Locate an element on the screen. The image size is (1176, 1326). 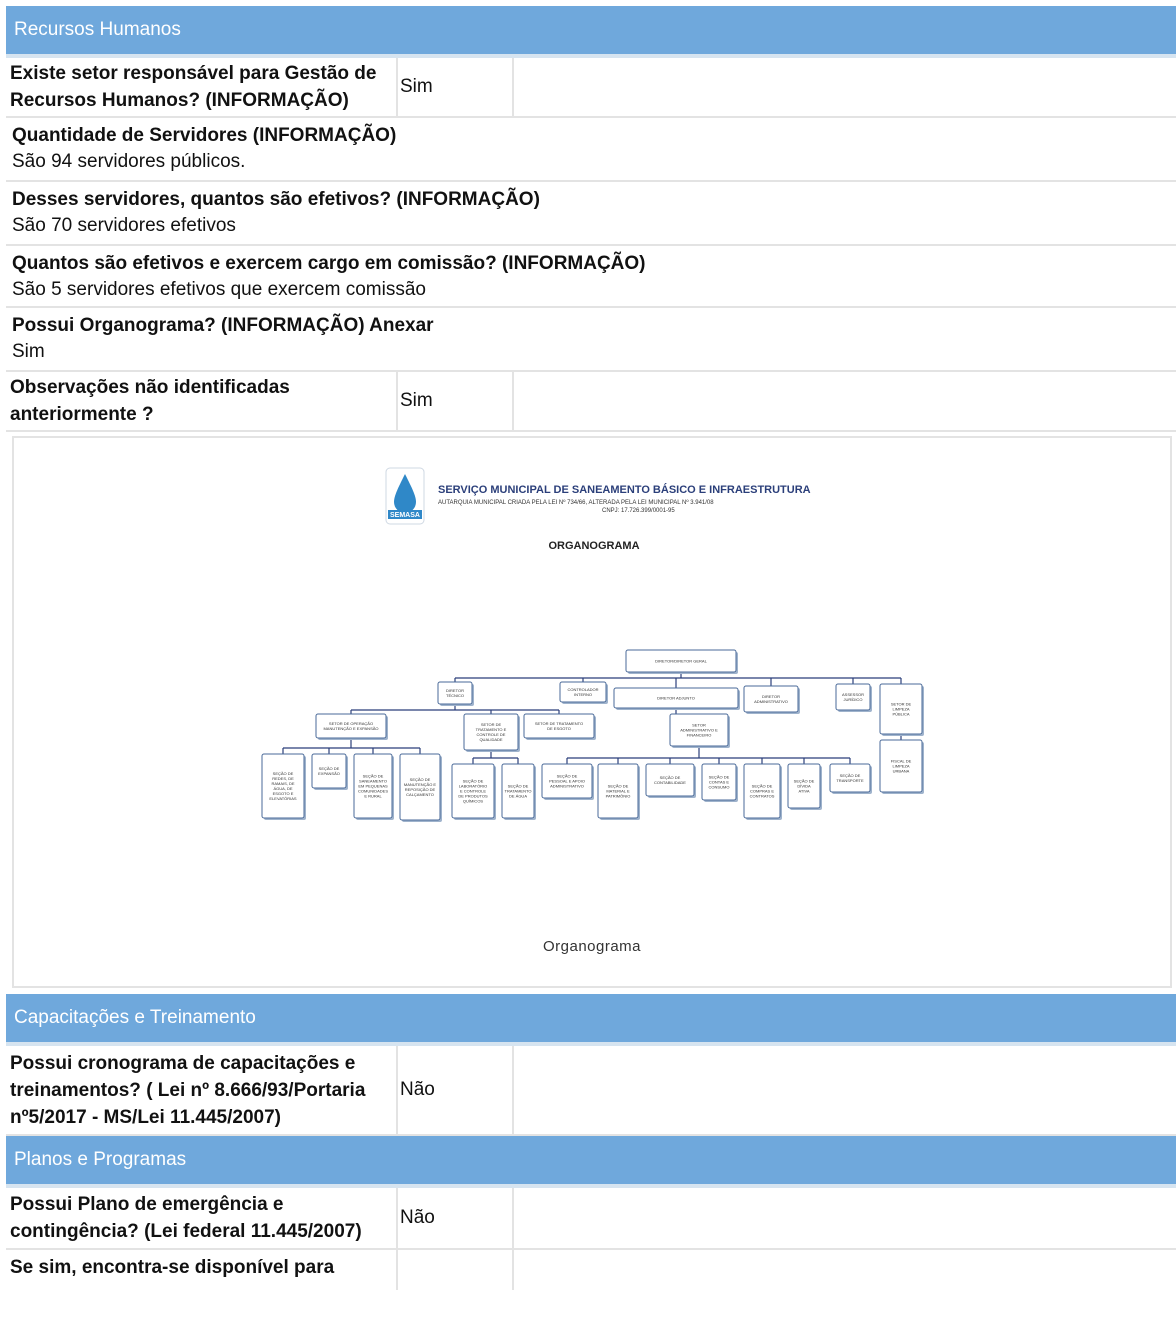
answer-value: São 70 servidores efetivos is located at coordinates (124, 225).